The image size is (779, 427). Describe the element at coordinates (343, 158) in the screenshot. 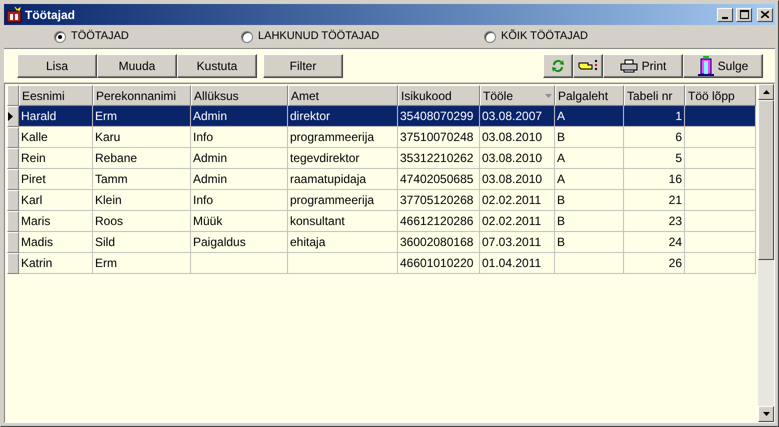

I see `table-cell: tegevdirektor` at that location.